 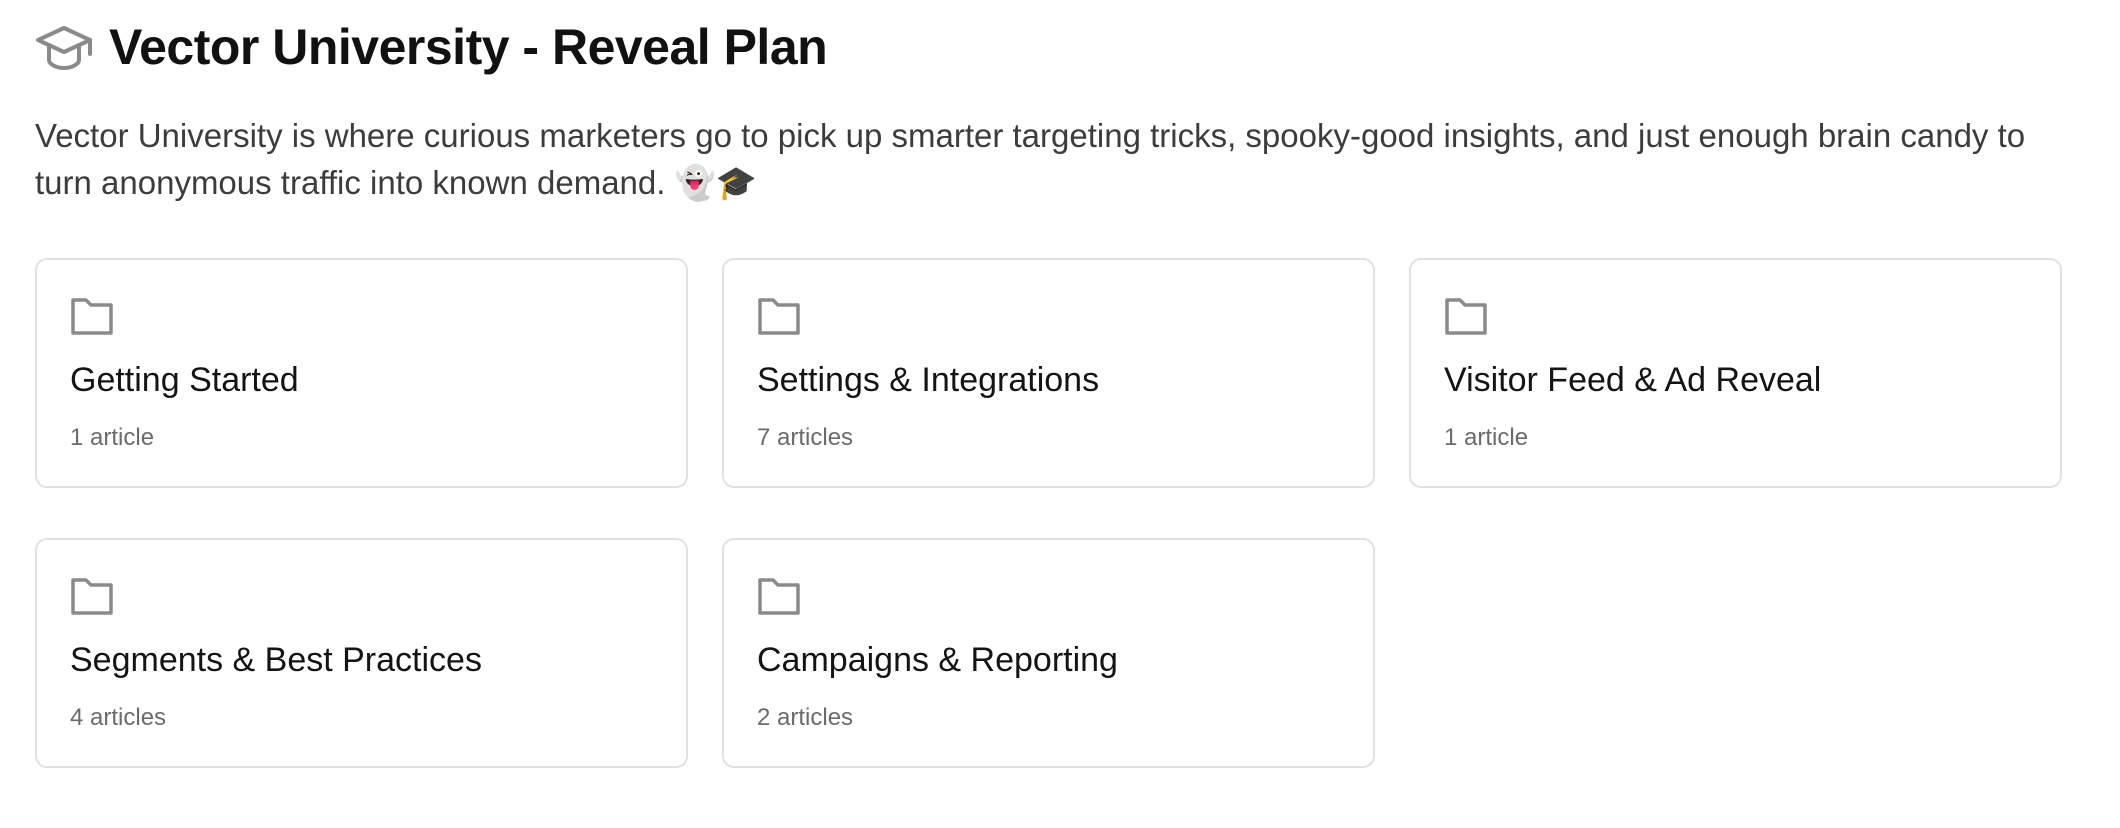 What do you see at coordinates (937, 660) in the screenshot?
I see `collection-title: Campaigns & Reporting` at bounding box center [937, 660].